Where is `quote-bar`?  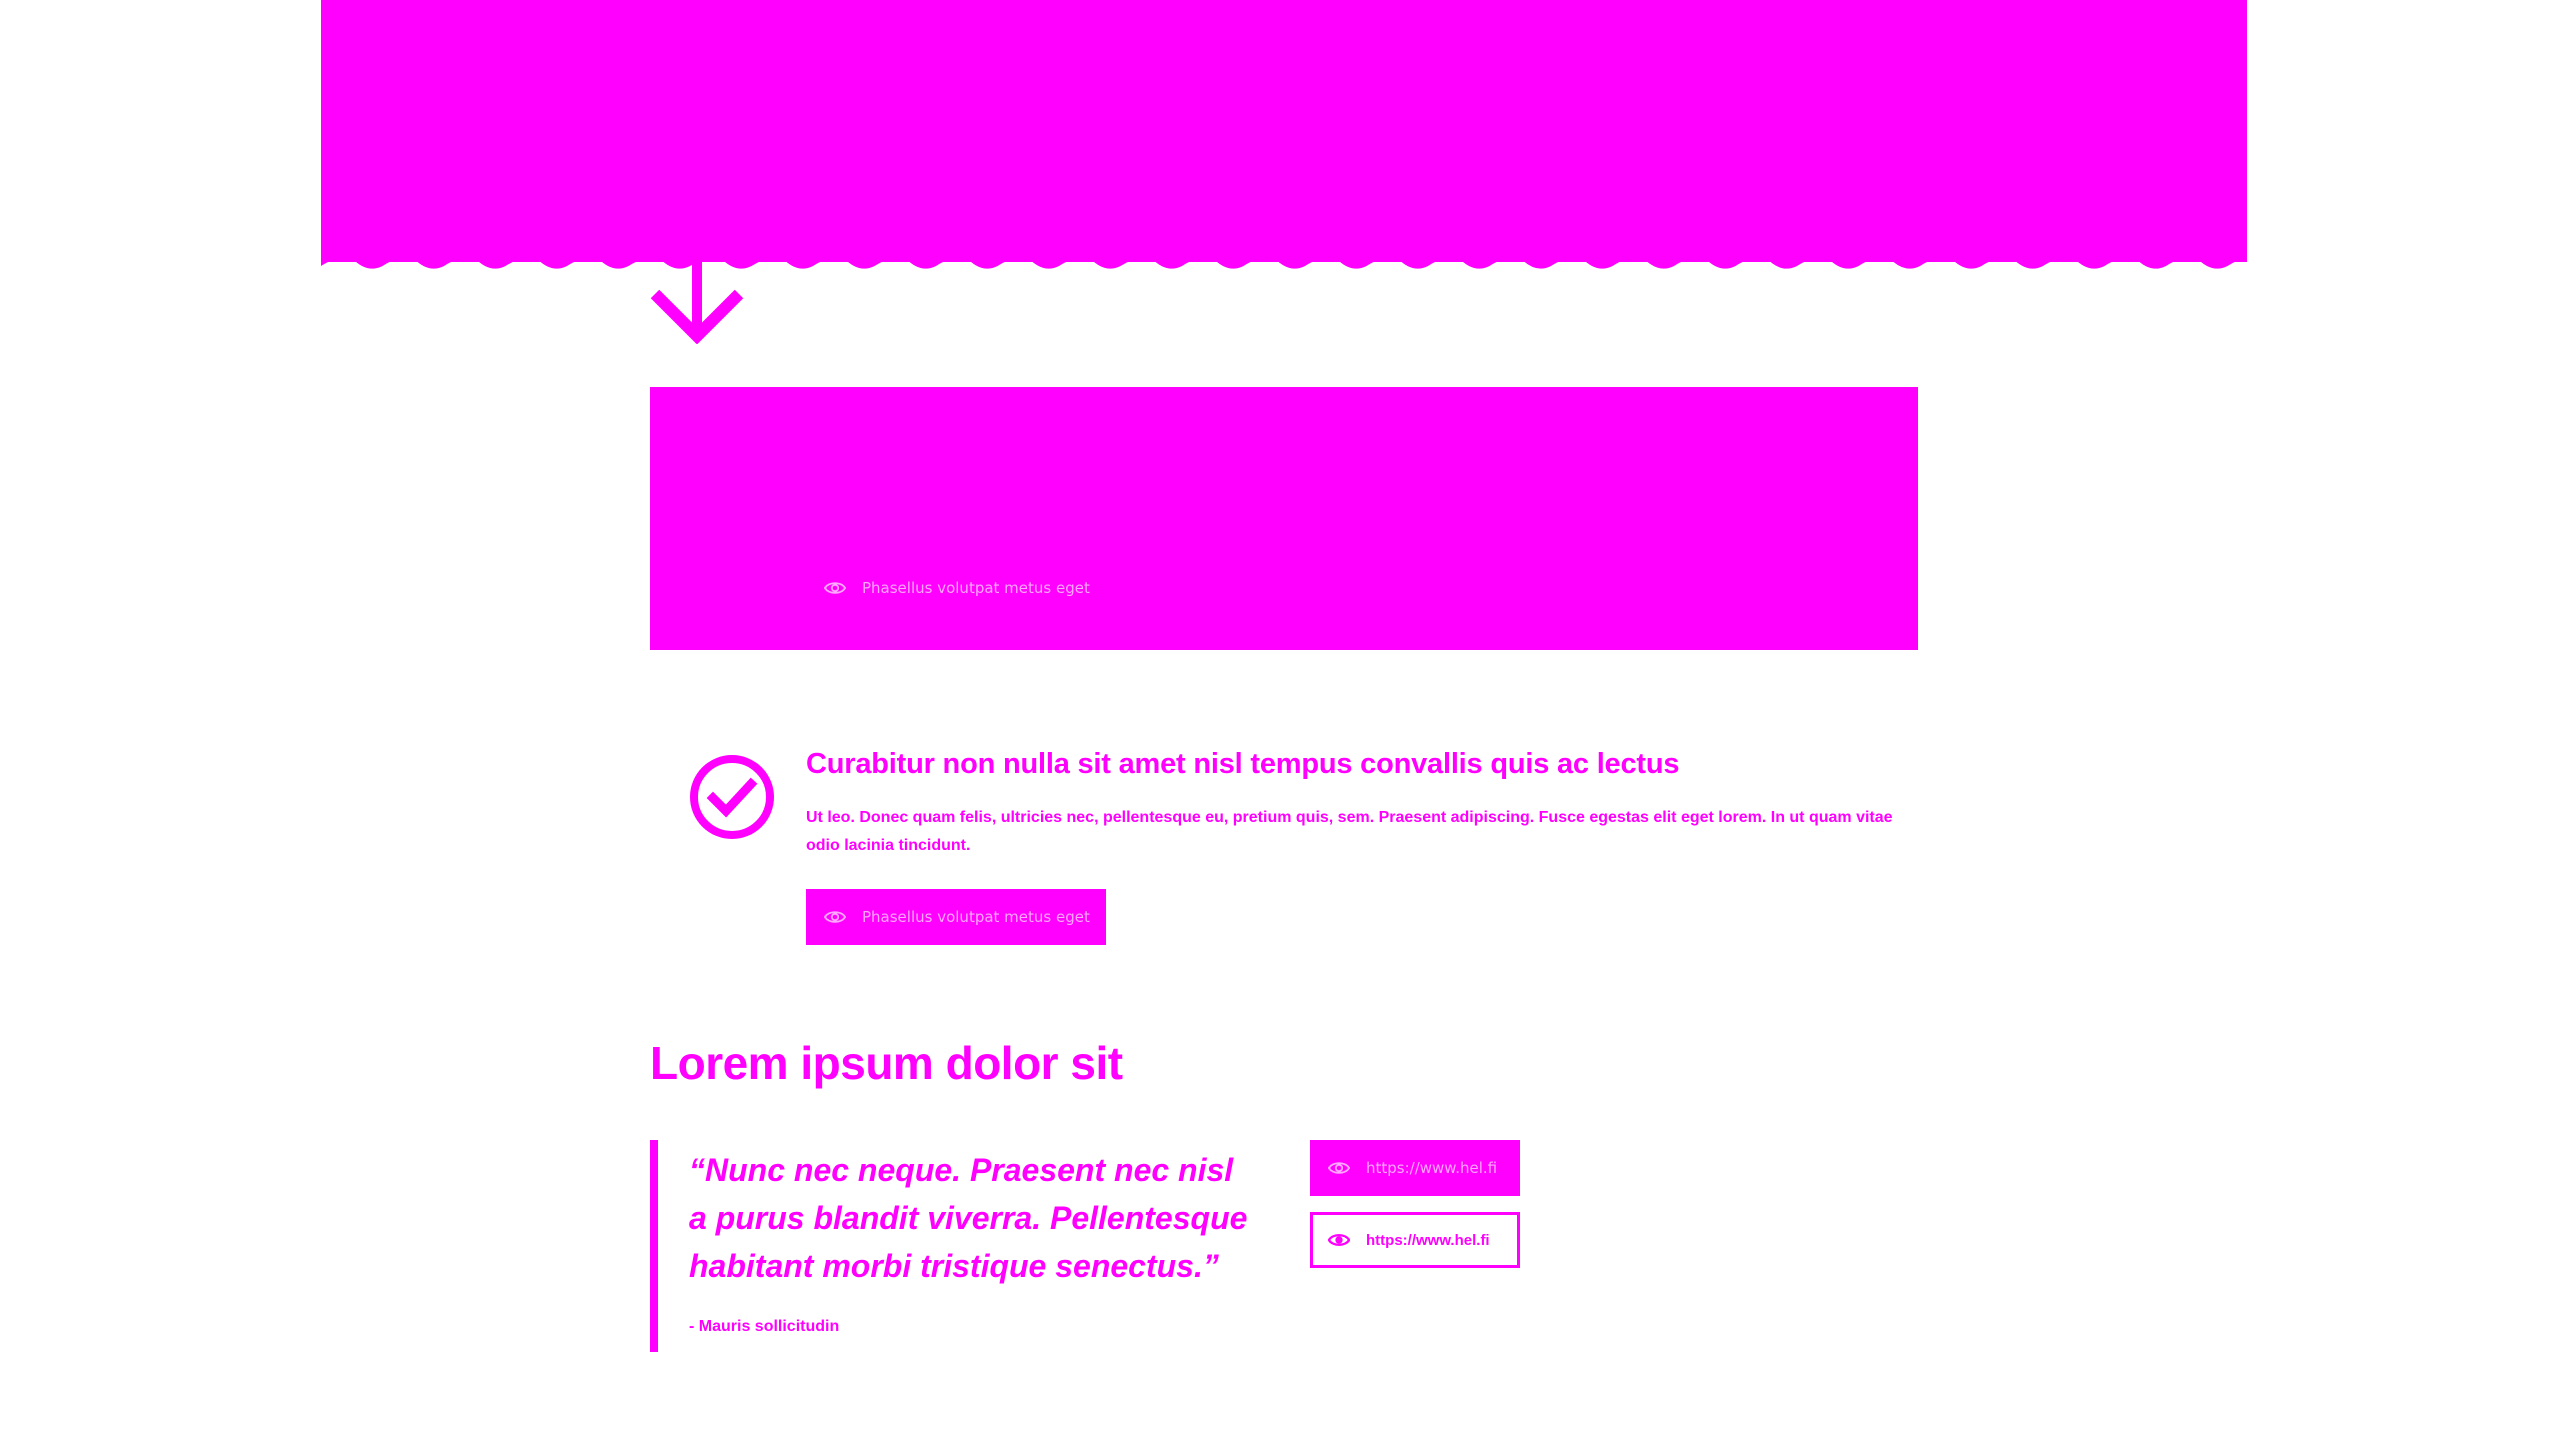
quote-bar is located at coordinates (654, 1246).